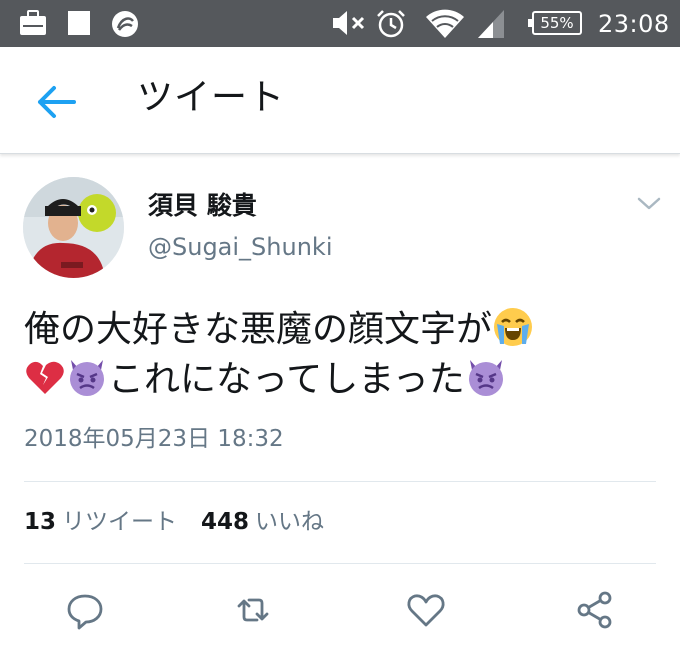  Describe the element at coordinates (240, 247) in the screenshot. I see `user-handle: @Sugai_Shunki` at that location.